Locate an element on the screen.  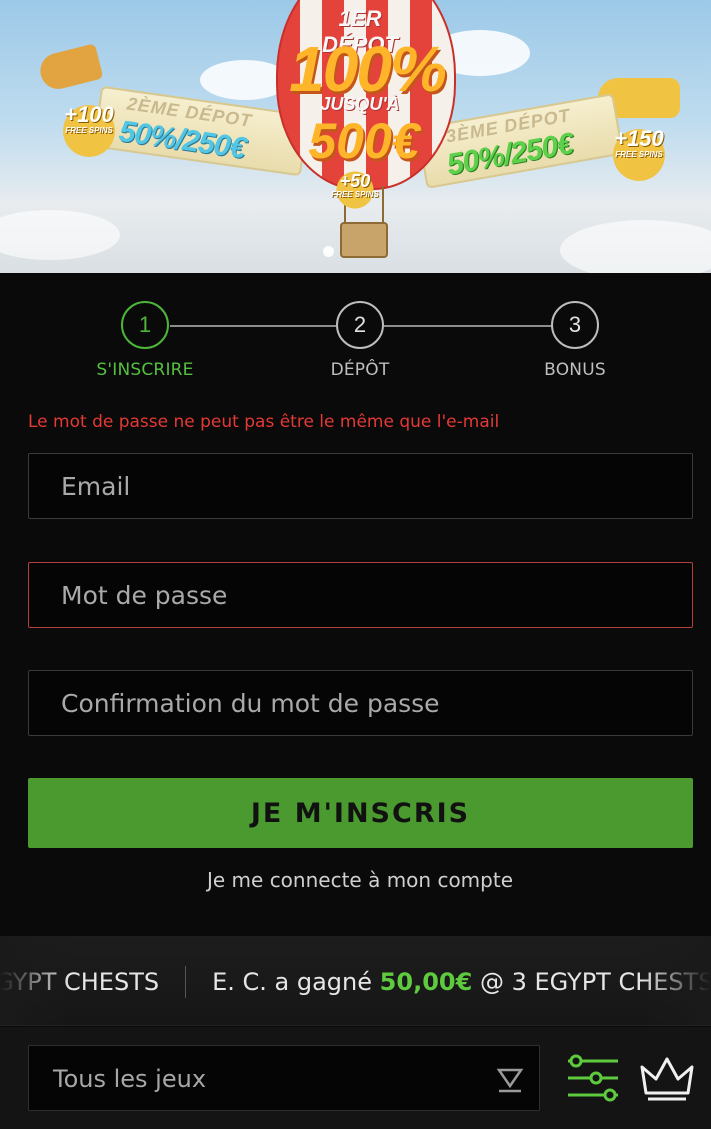
deposit2-spins-badge: +100 FREE SPINS is located at coordinates (89, 131).